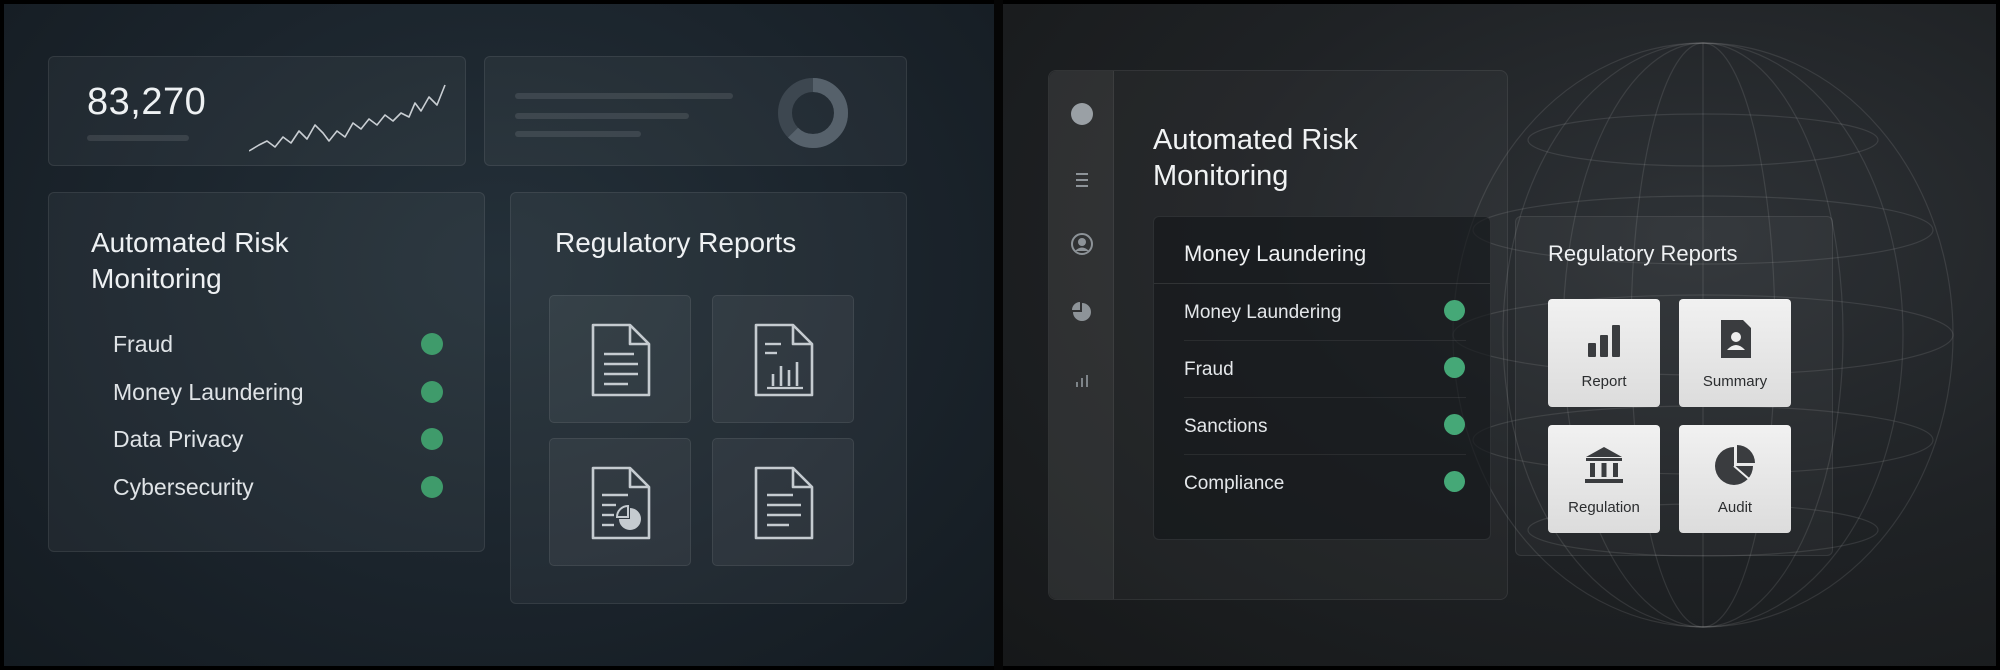 This screenshot has width=2000, height=670. Describe the element at coordinates (1082, 114) in the screenshot. I see `circle-icon` at that location.